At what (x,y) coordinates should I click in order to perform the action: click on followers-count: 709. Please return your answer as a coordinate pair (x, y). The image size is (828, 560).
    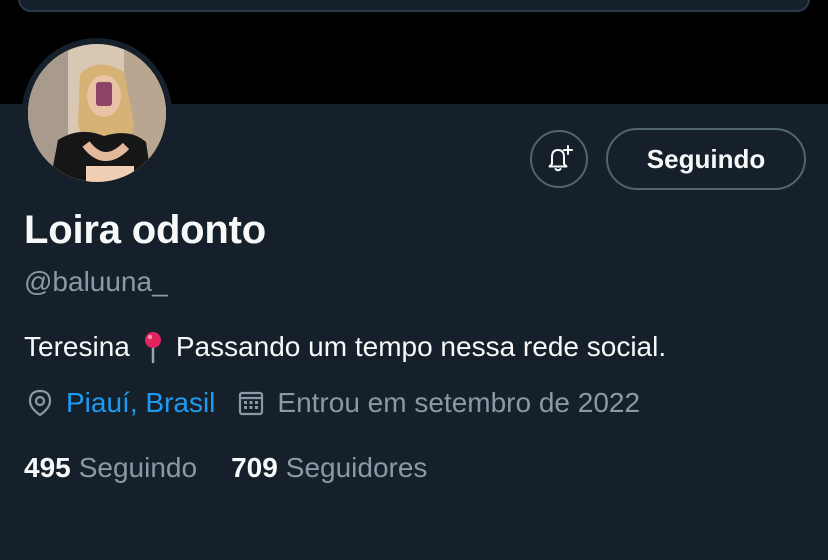
    Looking at the image, I should click on (254, 467).